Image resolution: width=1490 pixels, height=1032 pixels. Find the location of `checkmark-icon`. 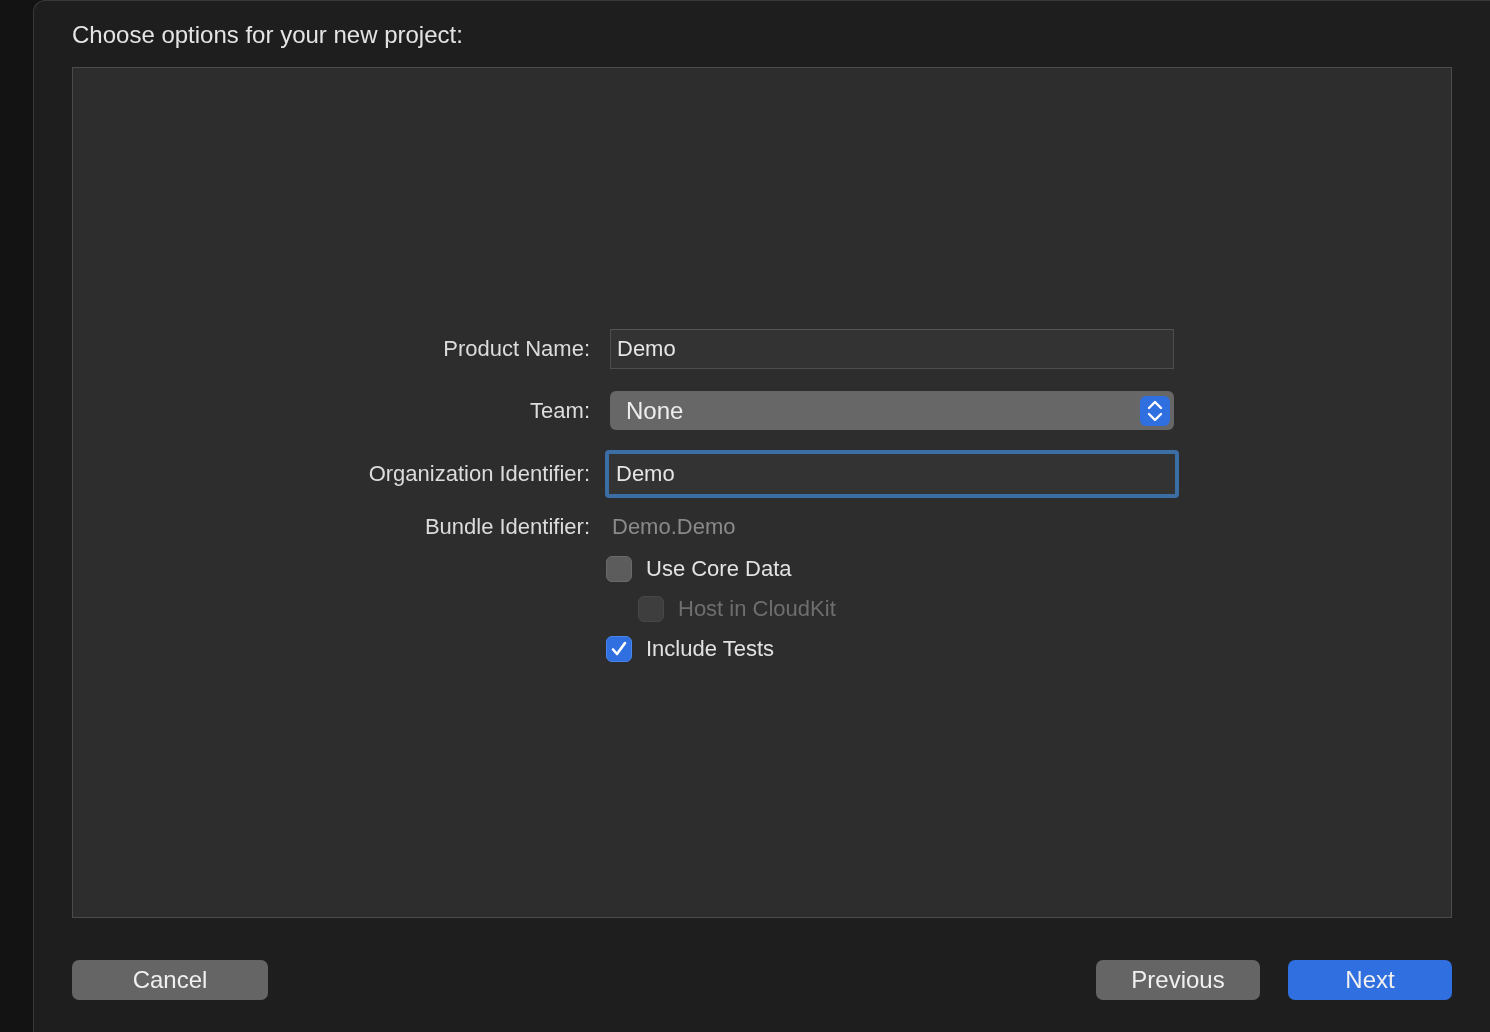

checkmark-icon is located at coordinates (619, 649).